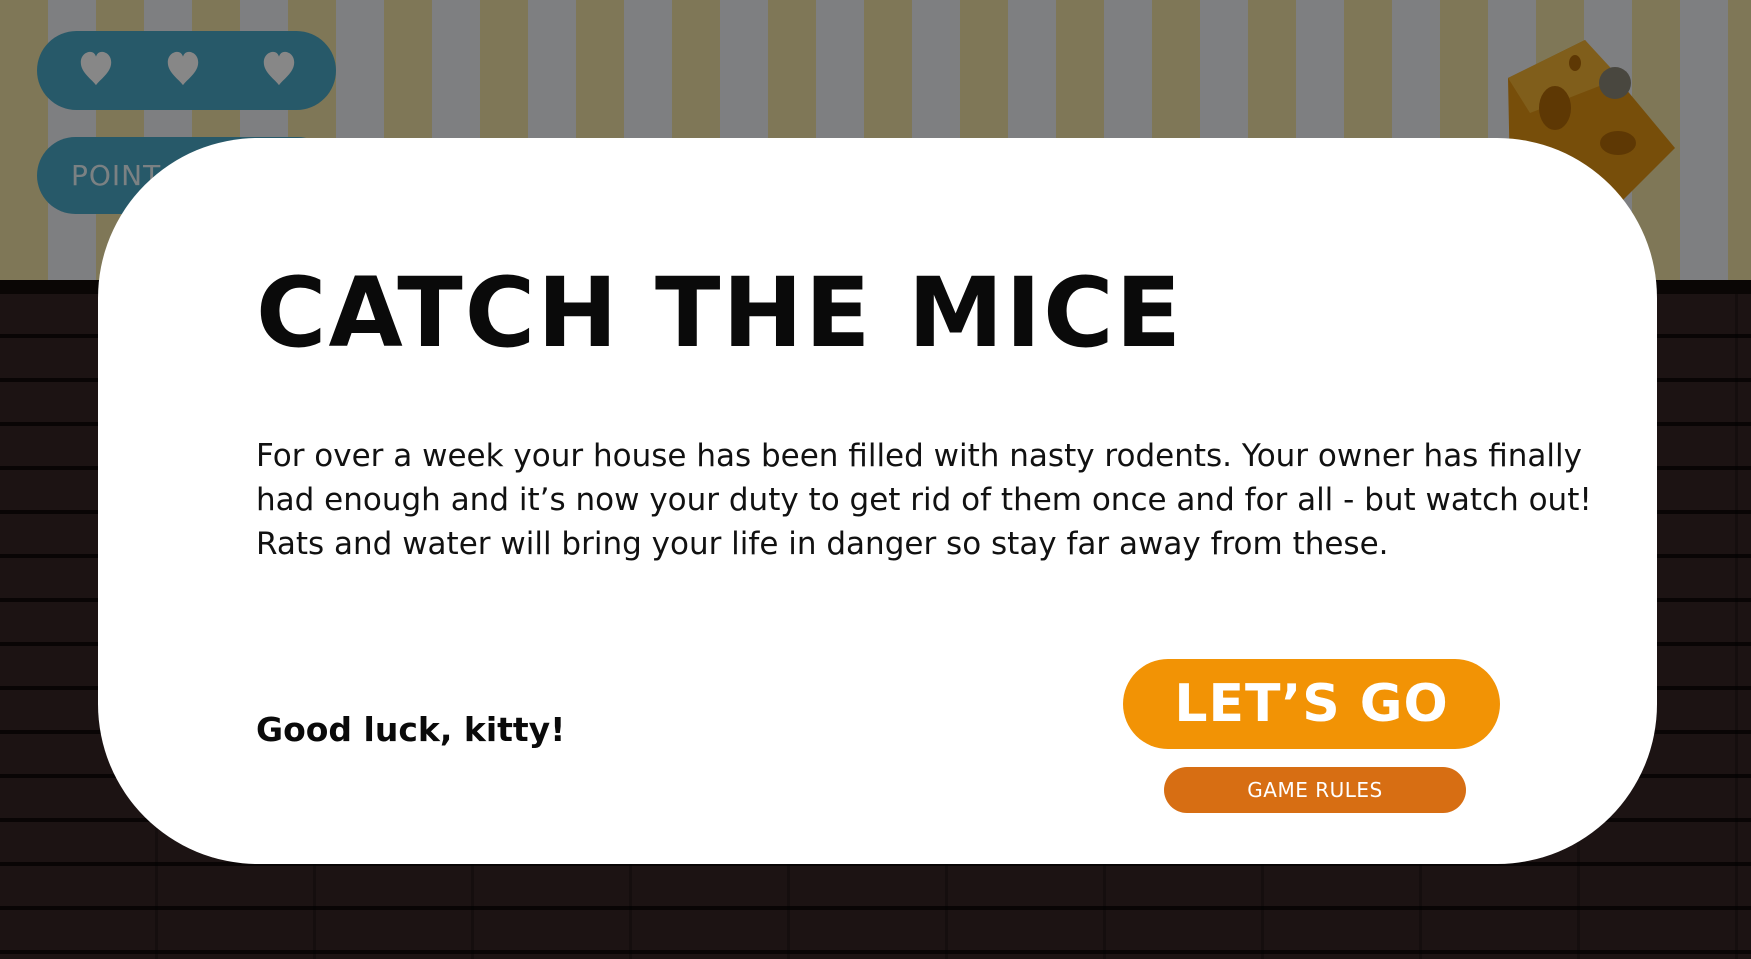 Image resolution: width=1751 pixels, height=959 pixels. I want to click on start-game-button: LET’S GO, so click(1311, 704).